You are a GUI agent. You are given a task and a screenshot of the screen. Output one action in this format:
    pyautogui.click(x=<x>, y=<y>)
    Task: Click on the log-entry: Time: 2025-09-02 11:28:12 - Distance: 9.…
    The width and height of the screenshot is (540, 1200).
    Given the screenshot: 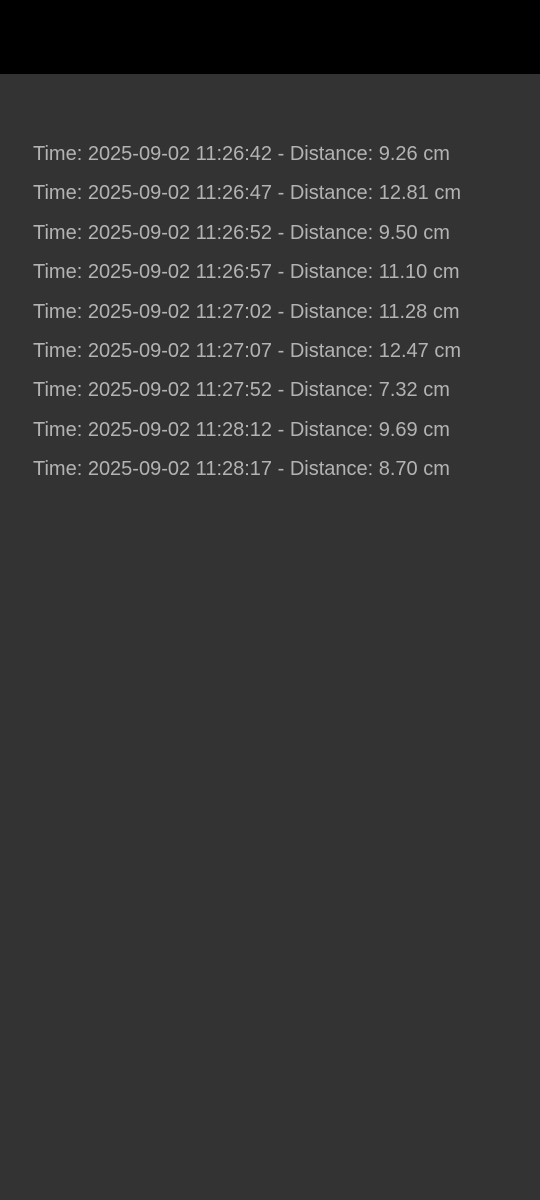 What is the action you would take?
    pyautogui.click(x=241, y=429)
    